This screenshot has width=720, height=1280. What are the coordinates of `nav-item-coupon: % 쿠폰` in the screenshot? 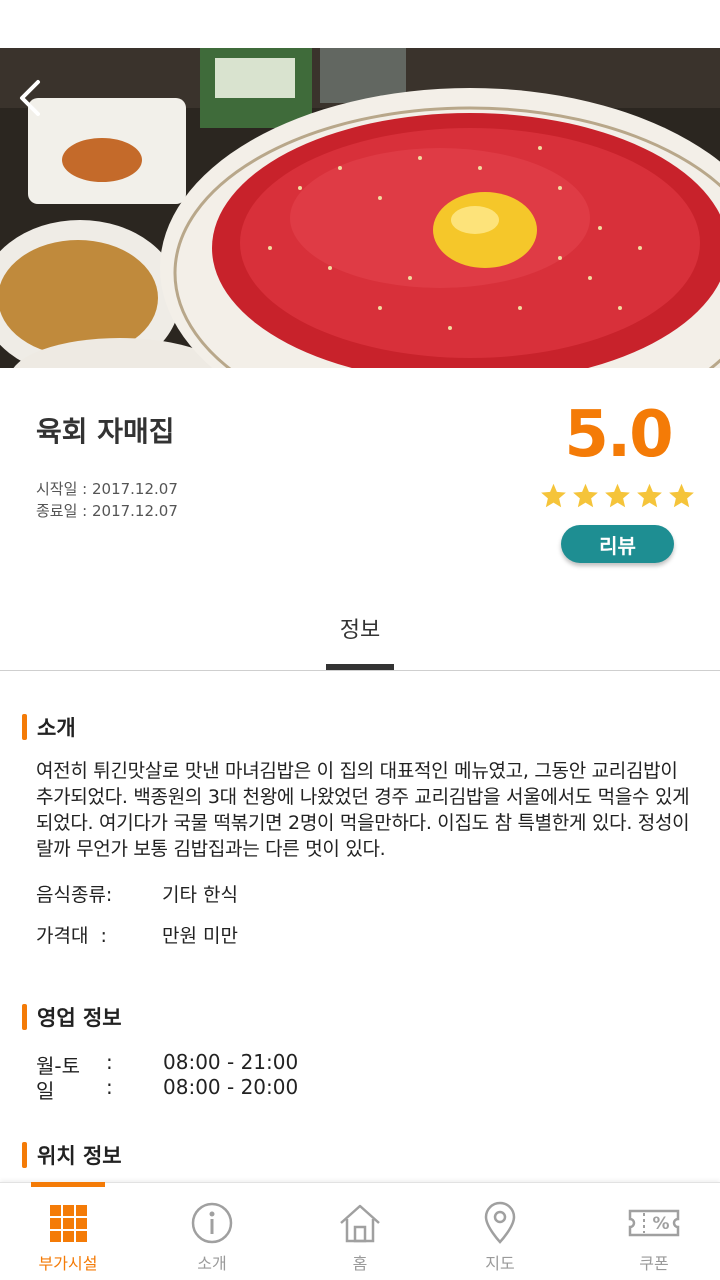 It's located at (654, 1231).